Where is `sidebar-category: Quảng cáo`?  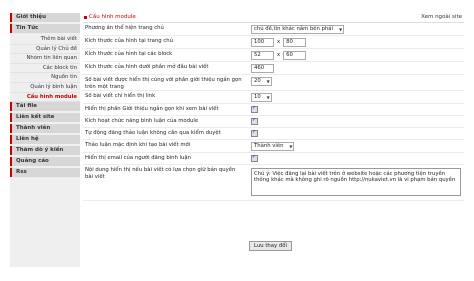 sidebar-category: Quảng cáo is located at coordinates (45, 162).